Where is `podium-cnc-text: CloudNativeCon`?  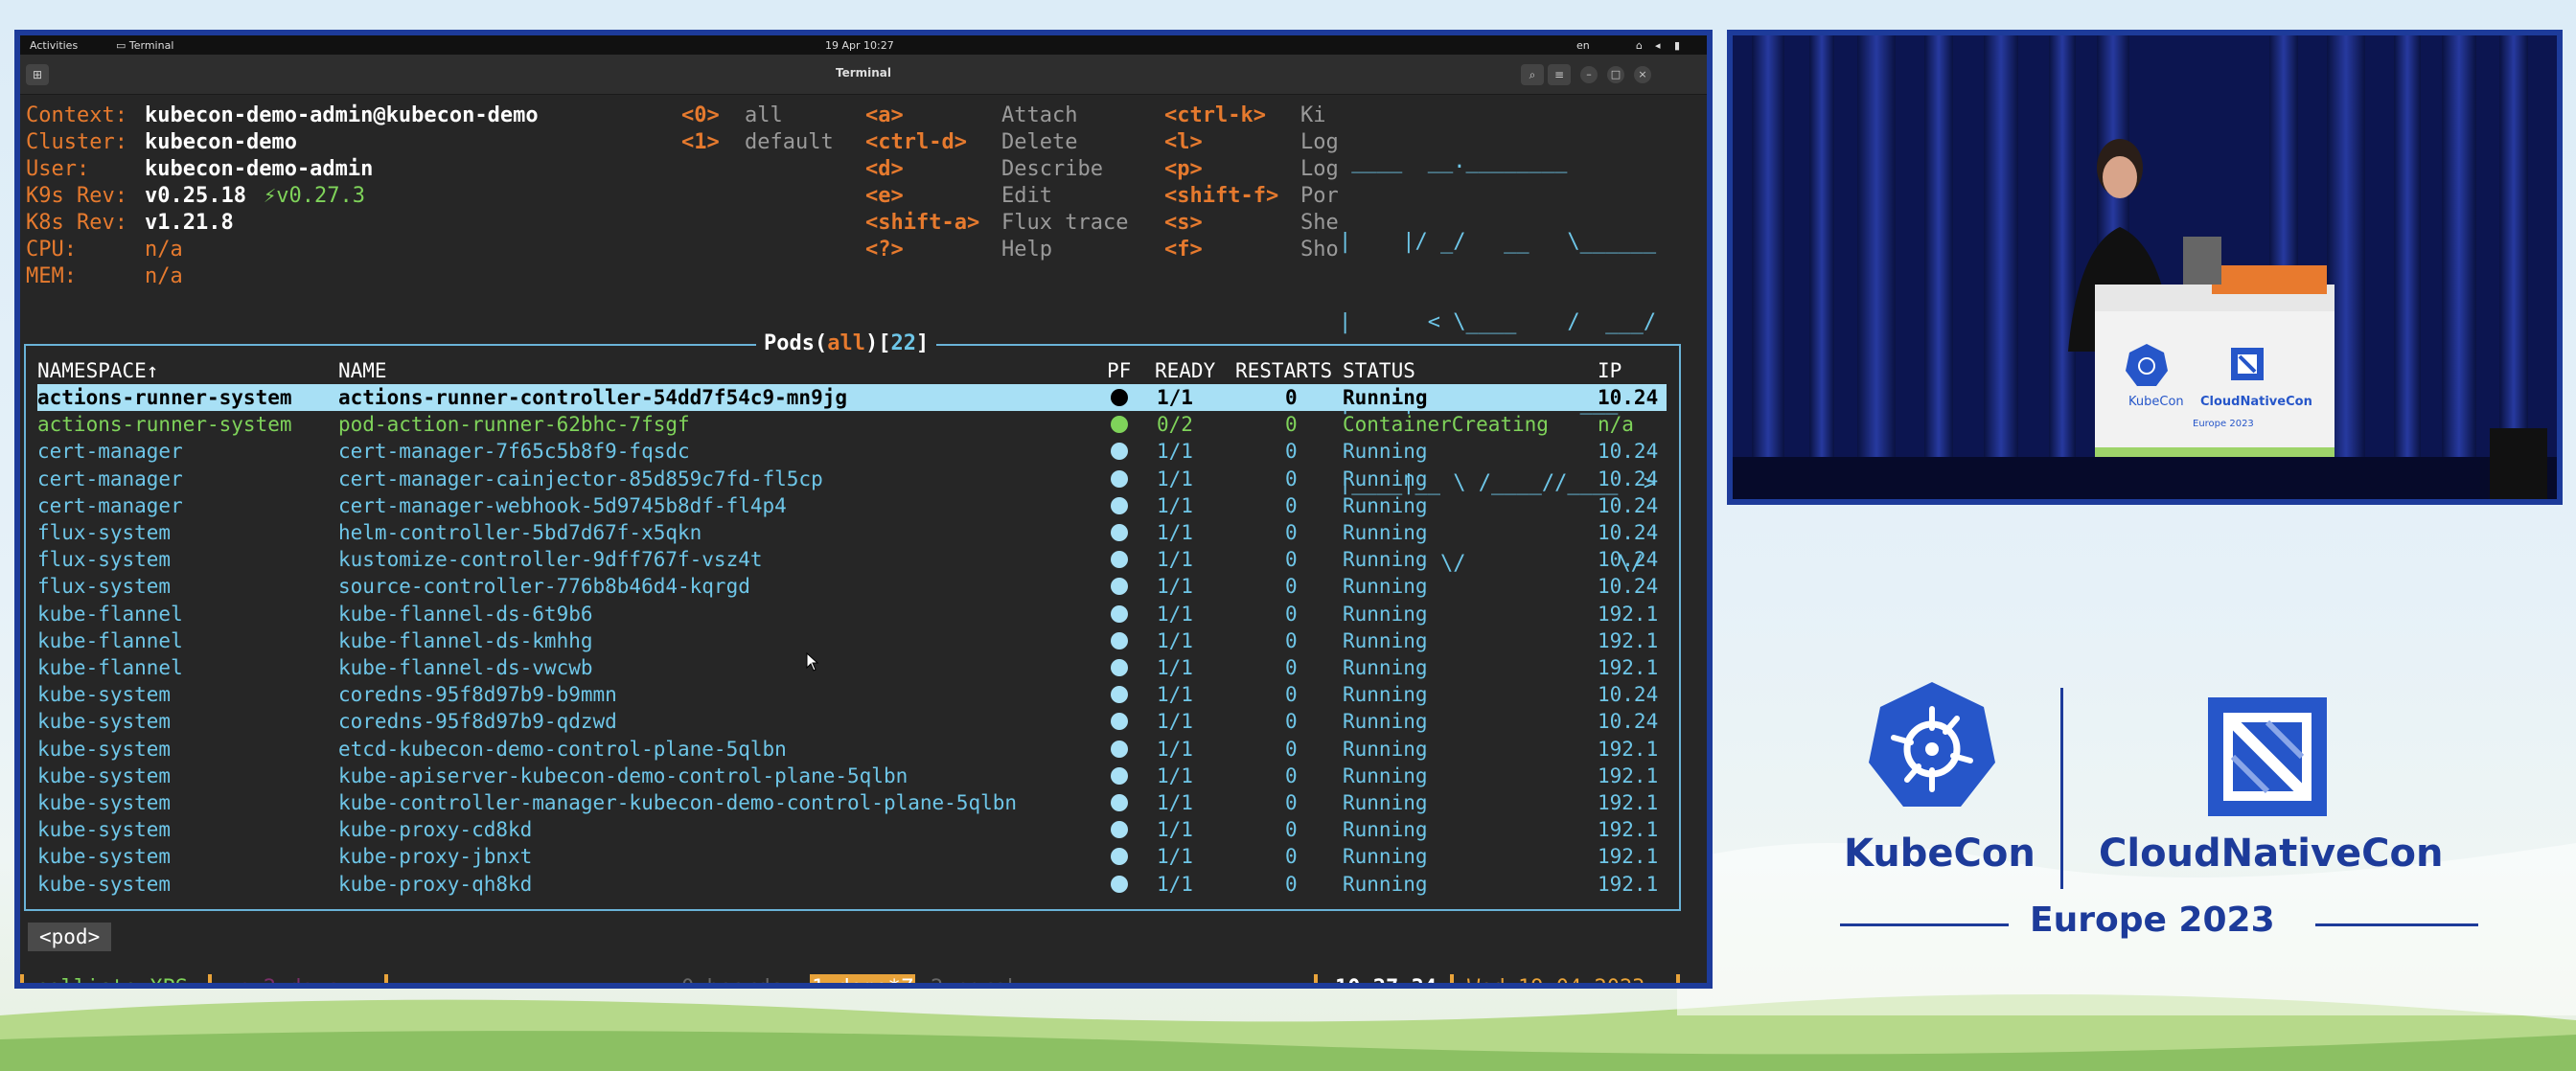 podium-cnc-text: CloudNativeCon is located at coordinates (2256, 402).